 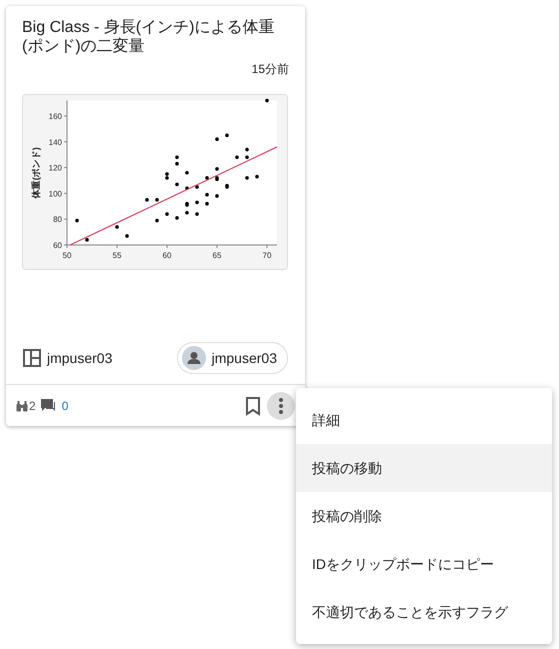 I want to click on tick-label: 160, so click(x=55, y=116).